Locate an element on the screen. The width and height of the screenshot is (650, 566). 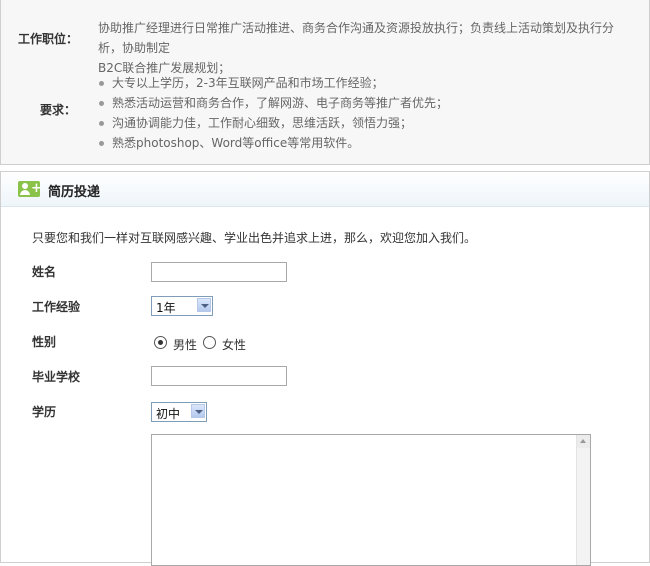
resume-title: 简历投递 is located at coordinates (74, 192).